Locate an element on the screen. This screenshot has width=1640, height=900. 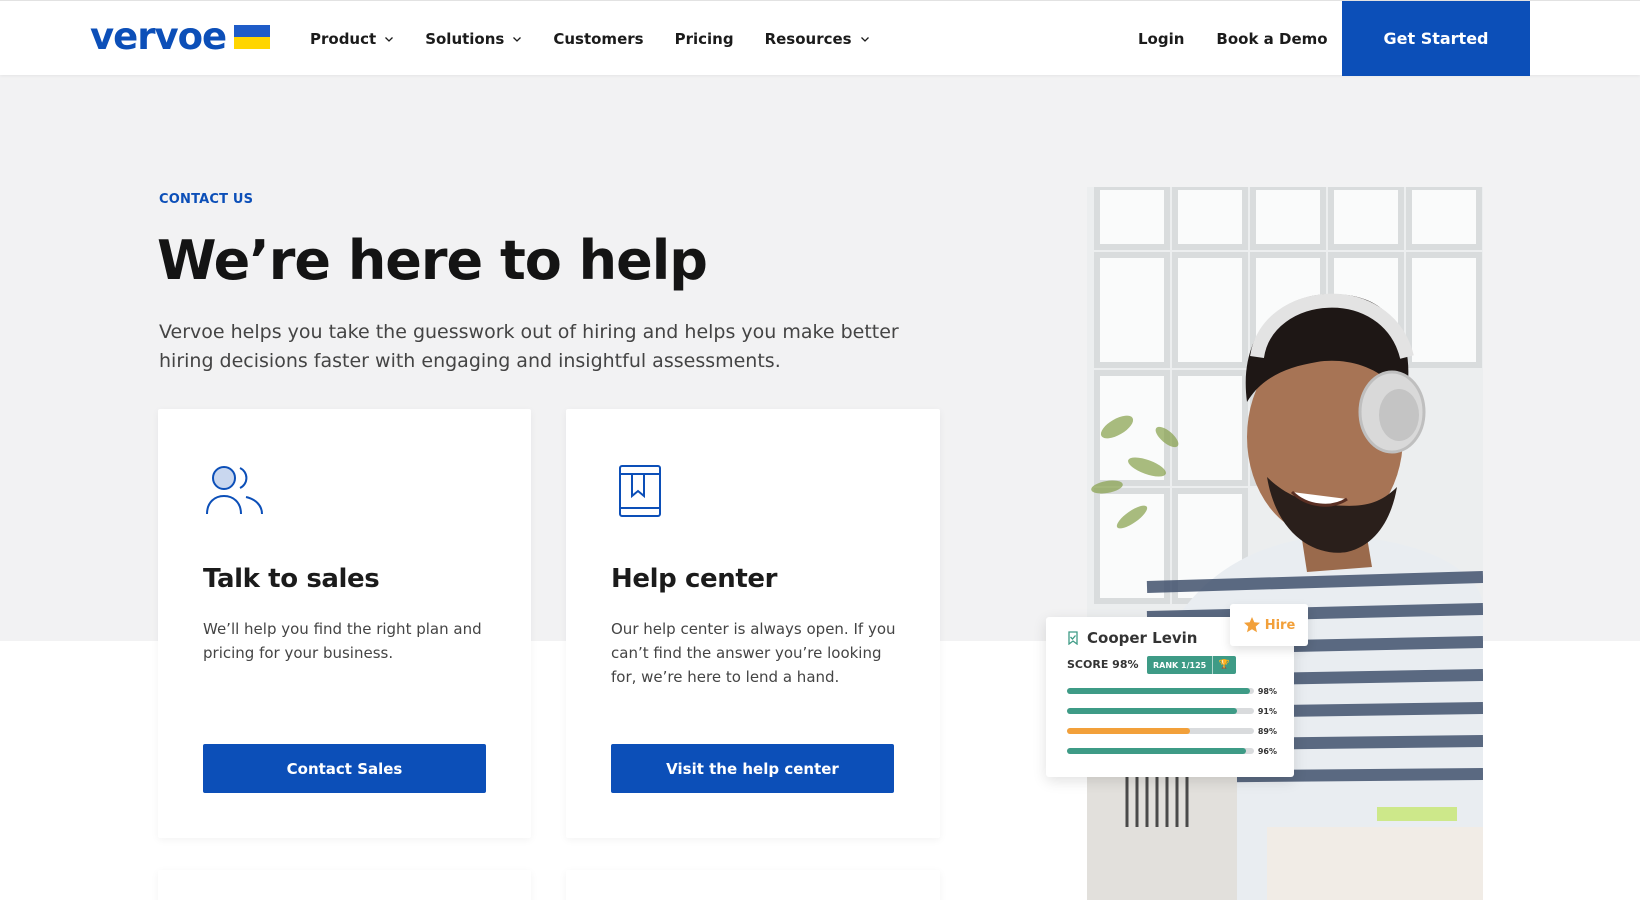
nav-product-label: Product is located at coordinates (343, 38).